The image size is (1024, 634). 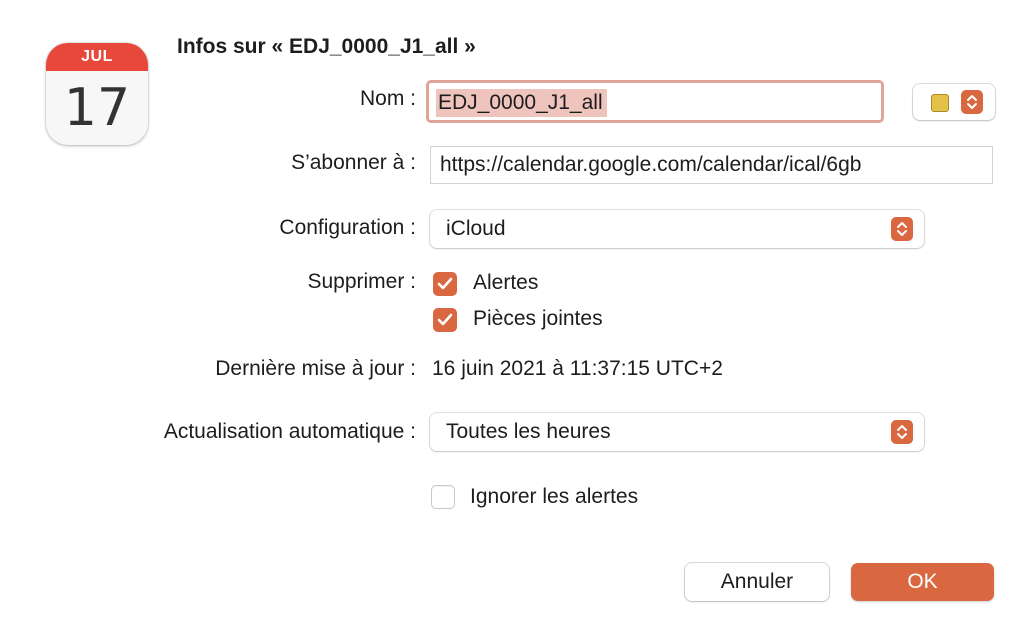 I want to click on dialog-title: Infos sur « EDJ_0000_J1_all », so click(x=326, y=46).